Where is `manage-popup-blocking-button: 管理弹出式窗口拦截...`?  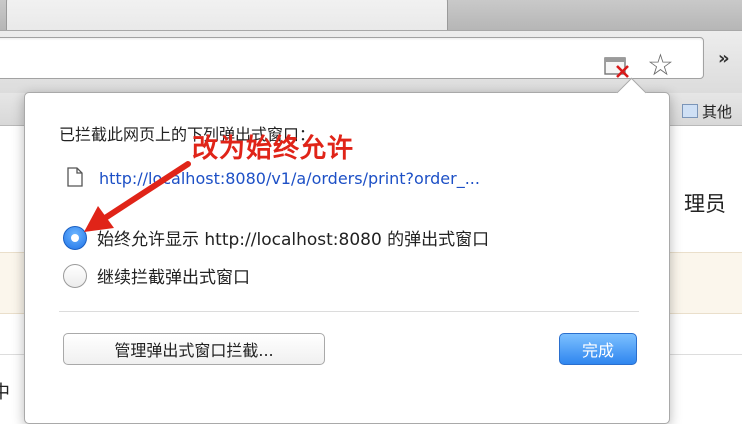 manage-popup-blocking-button: 管理弹出式窗口拦截... is located at coordinates (194, 349).